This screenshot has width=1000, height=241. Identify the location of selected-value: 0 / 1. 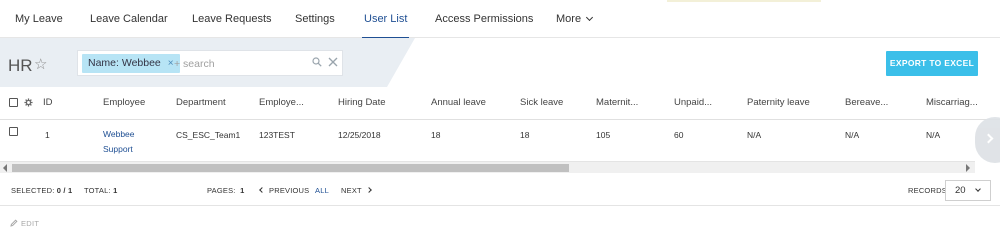
(64, 190).